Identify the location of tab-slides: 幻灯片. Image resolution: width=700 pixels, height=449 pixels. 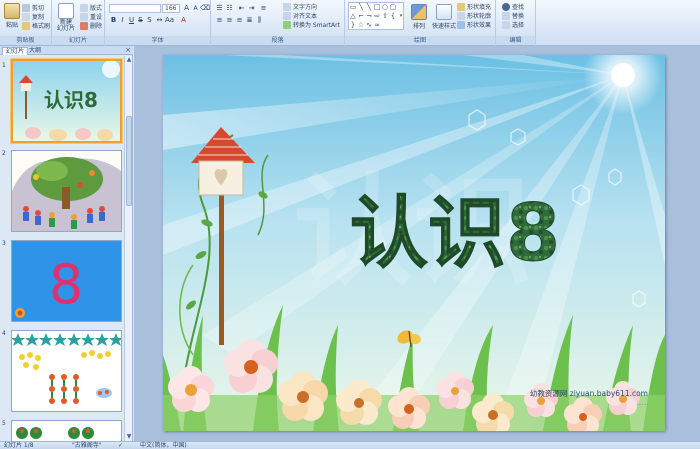
(15, 51).